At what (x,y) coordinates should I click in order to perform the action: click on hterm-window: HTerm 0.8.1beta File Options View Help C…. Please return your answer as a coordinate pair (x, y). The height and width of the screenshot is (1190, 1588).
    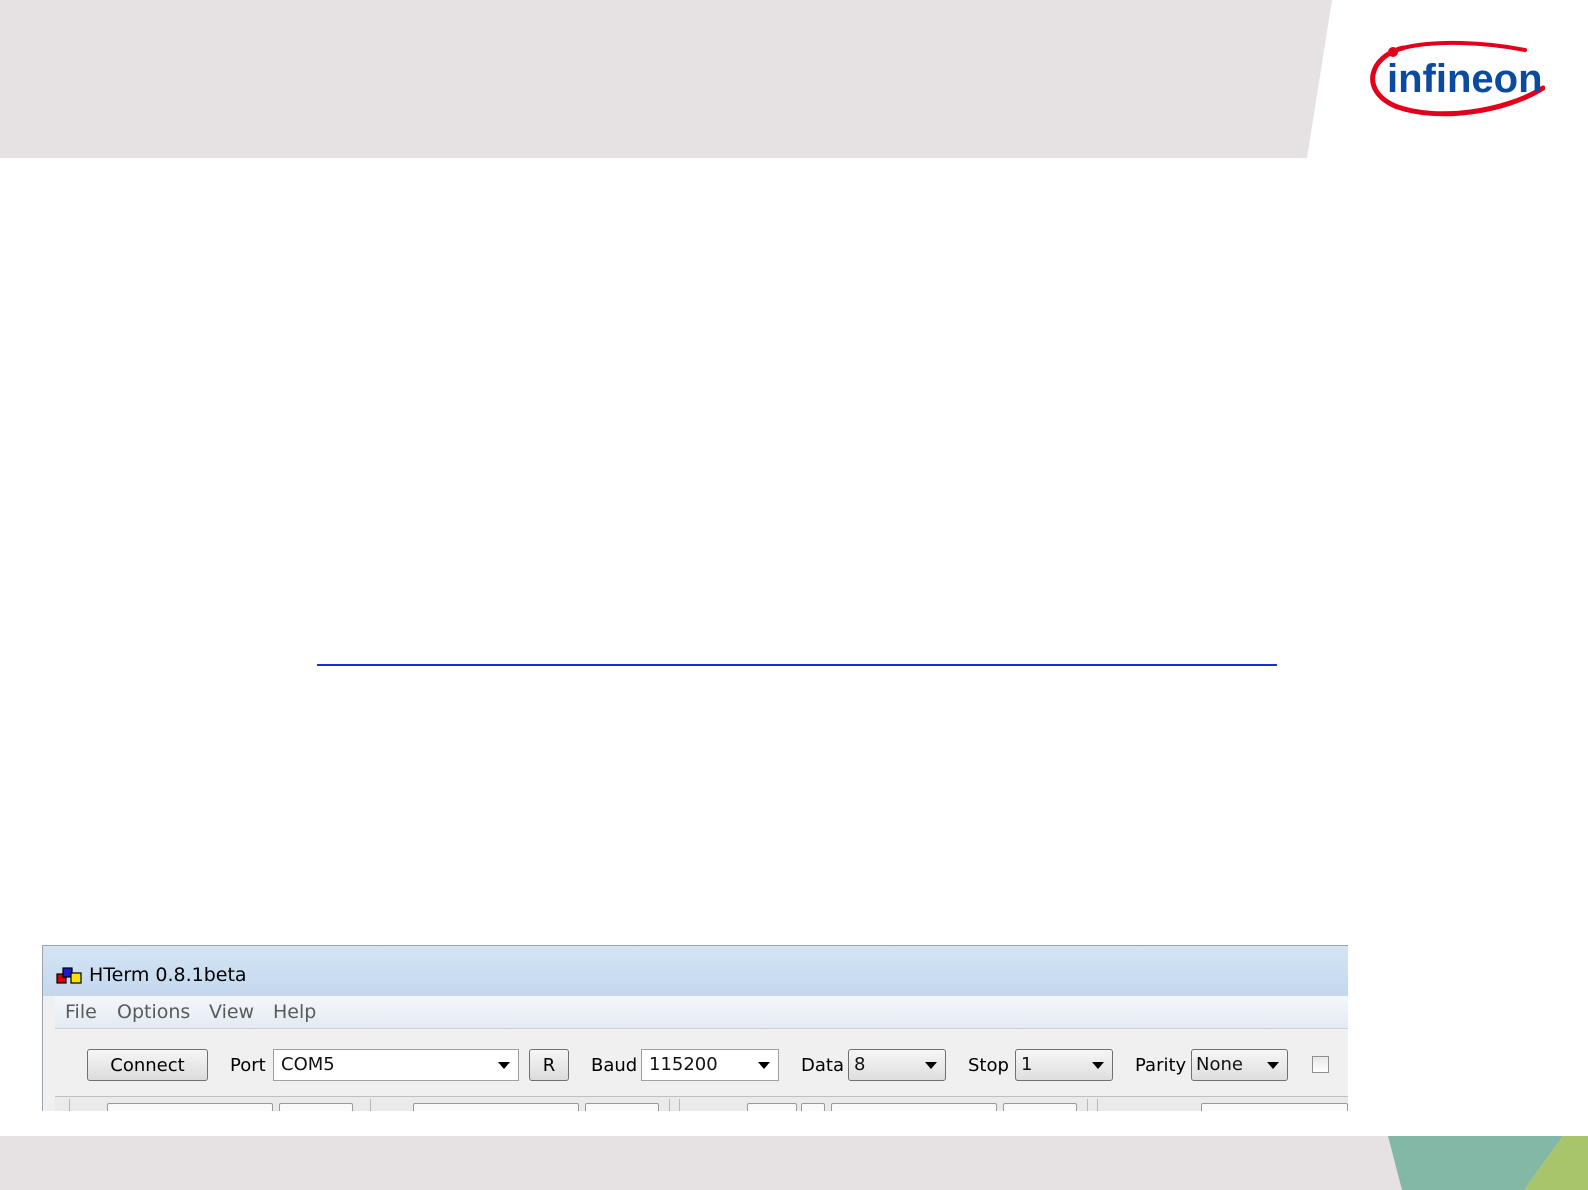
    Looking at the image, I should click on (695, 1028).